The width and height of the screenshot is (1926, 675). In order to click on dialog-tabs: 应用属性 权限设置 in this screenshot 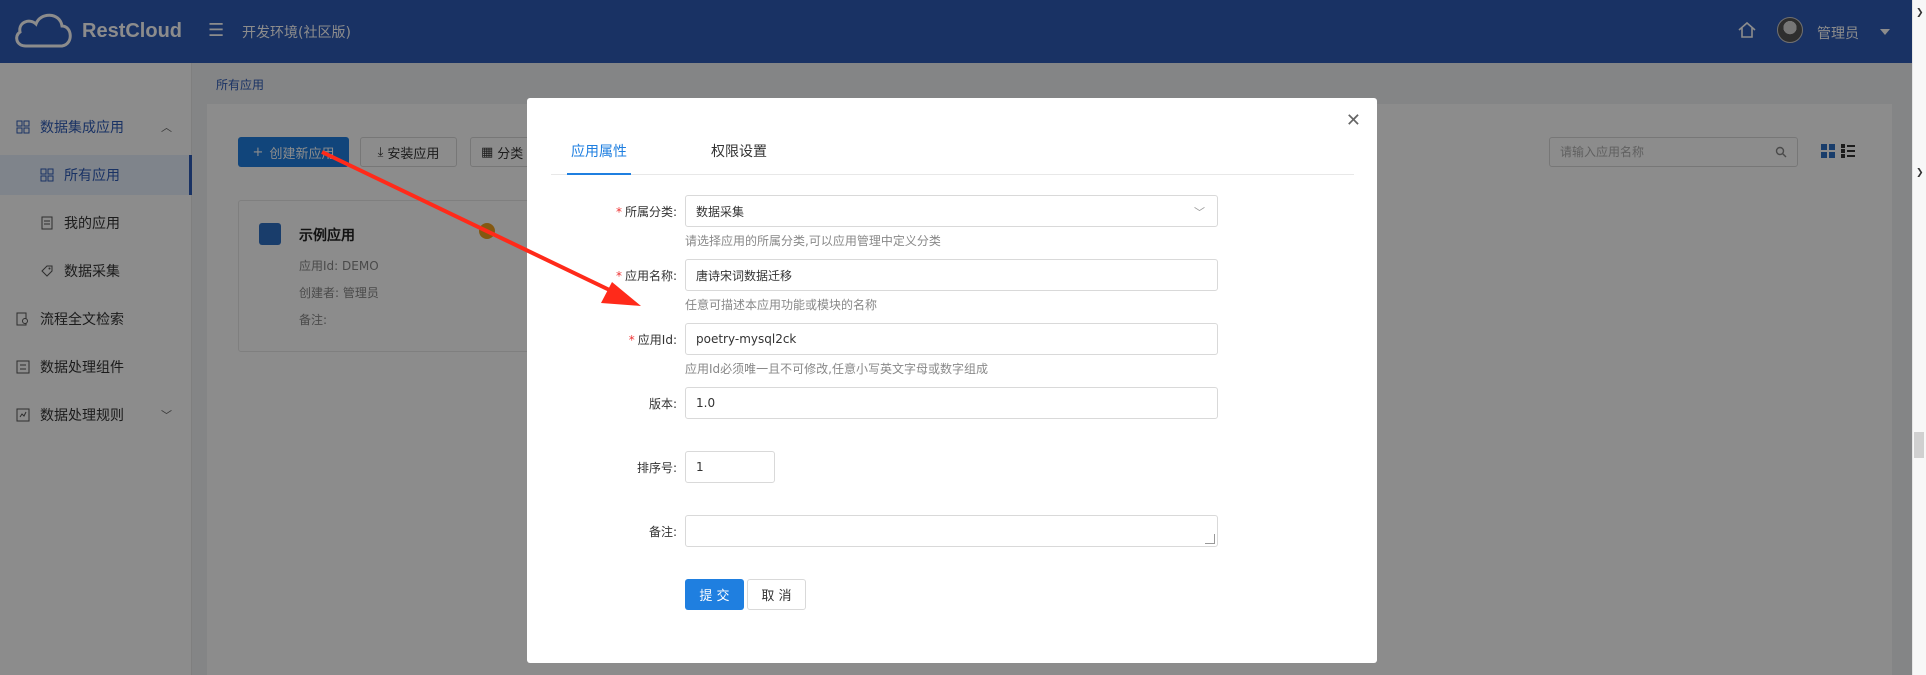, I will do `click(952, 158)`.